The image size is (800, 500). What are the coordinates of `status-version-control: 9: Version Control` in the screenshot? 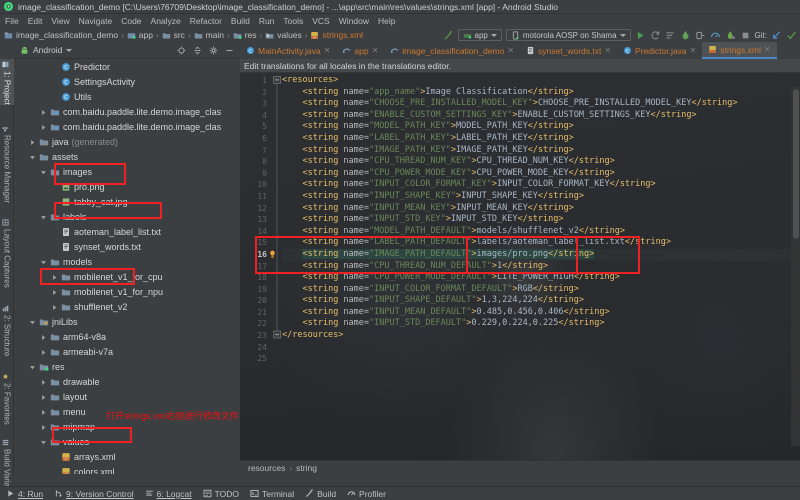 It's located at (94, 494).